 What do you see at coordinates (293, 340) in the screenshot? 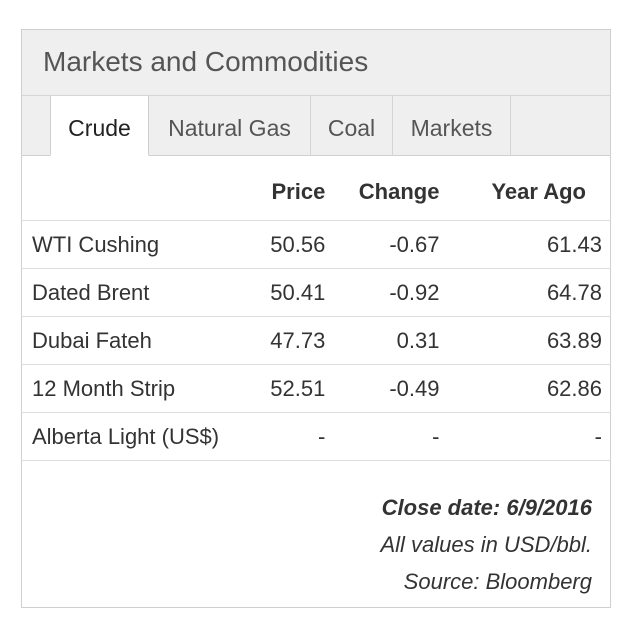
I see `row-price: 47.73` at bounding box center [293, 340].